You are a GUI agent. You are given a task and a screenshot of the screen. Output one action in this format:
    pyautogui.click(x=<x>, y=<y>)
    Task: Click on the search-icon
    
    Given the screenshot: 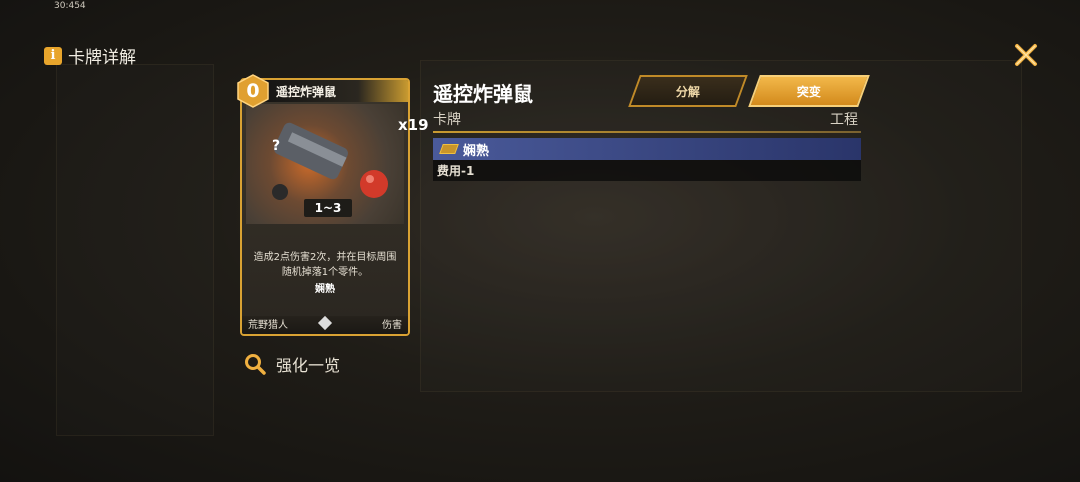 What is the action you would take?
    pyautogui.click(x=255, y=364)
    